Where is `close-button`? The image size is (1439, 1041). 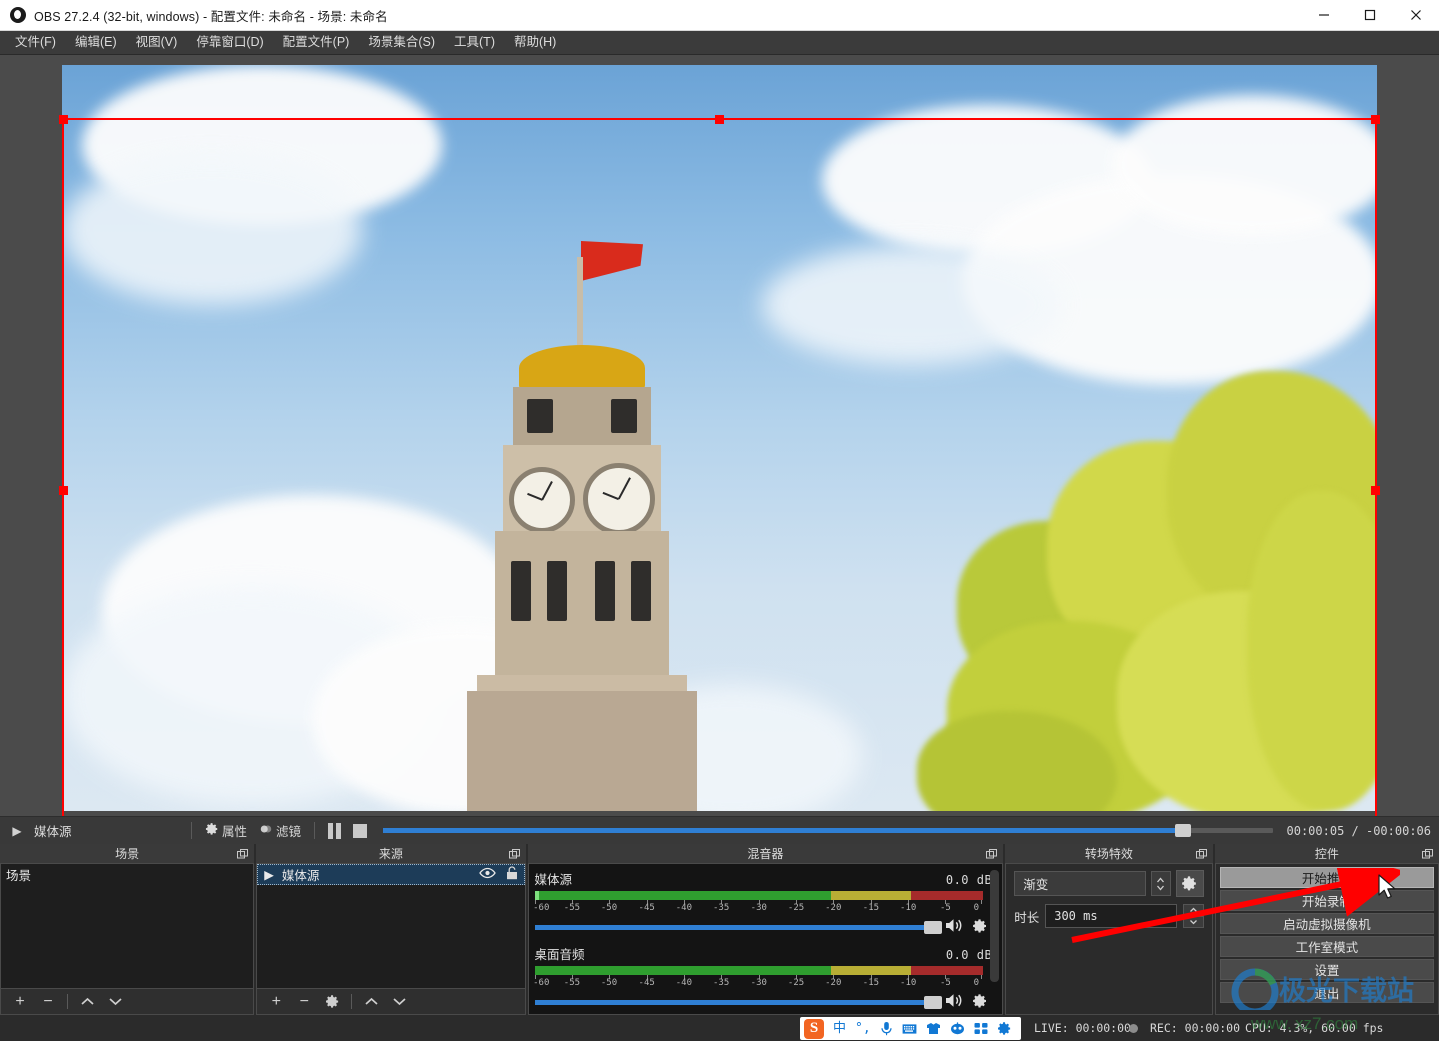
close-button is located at coordinates (1416, 15).